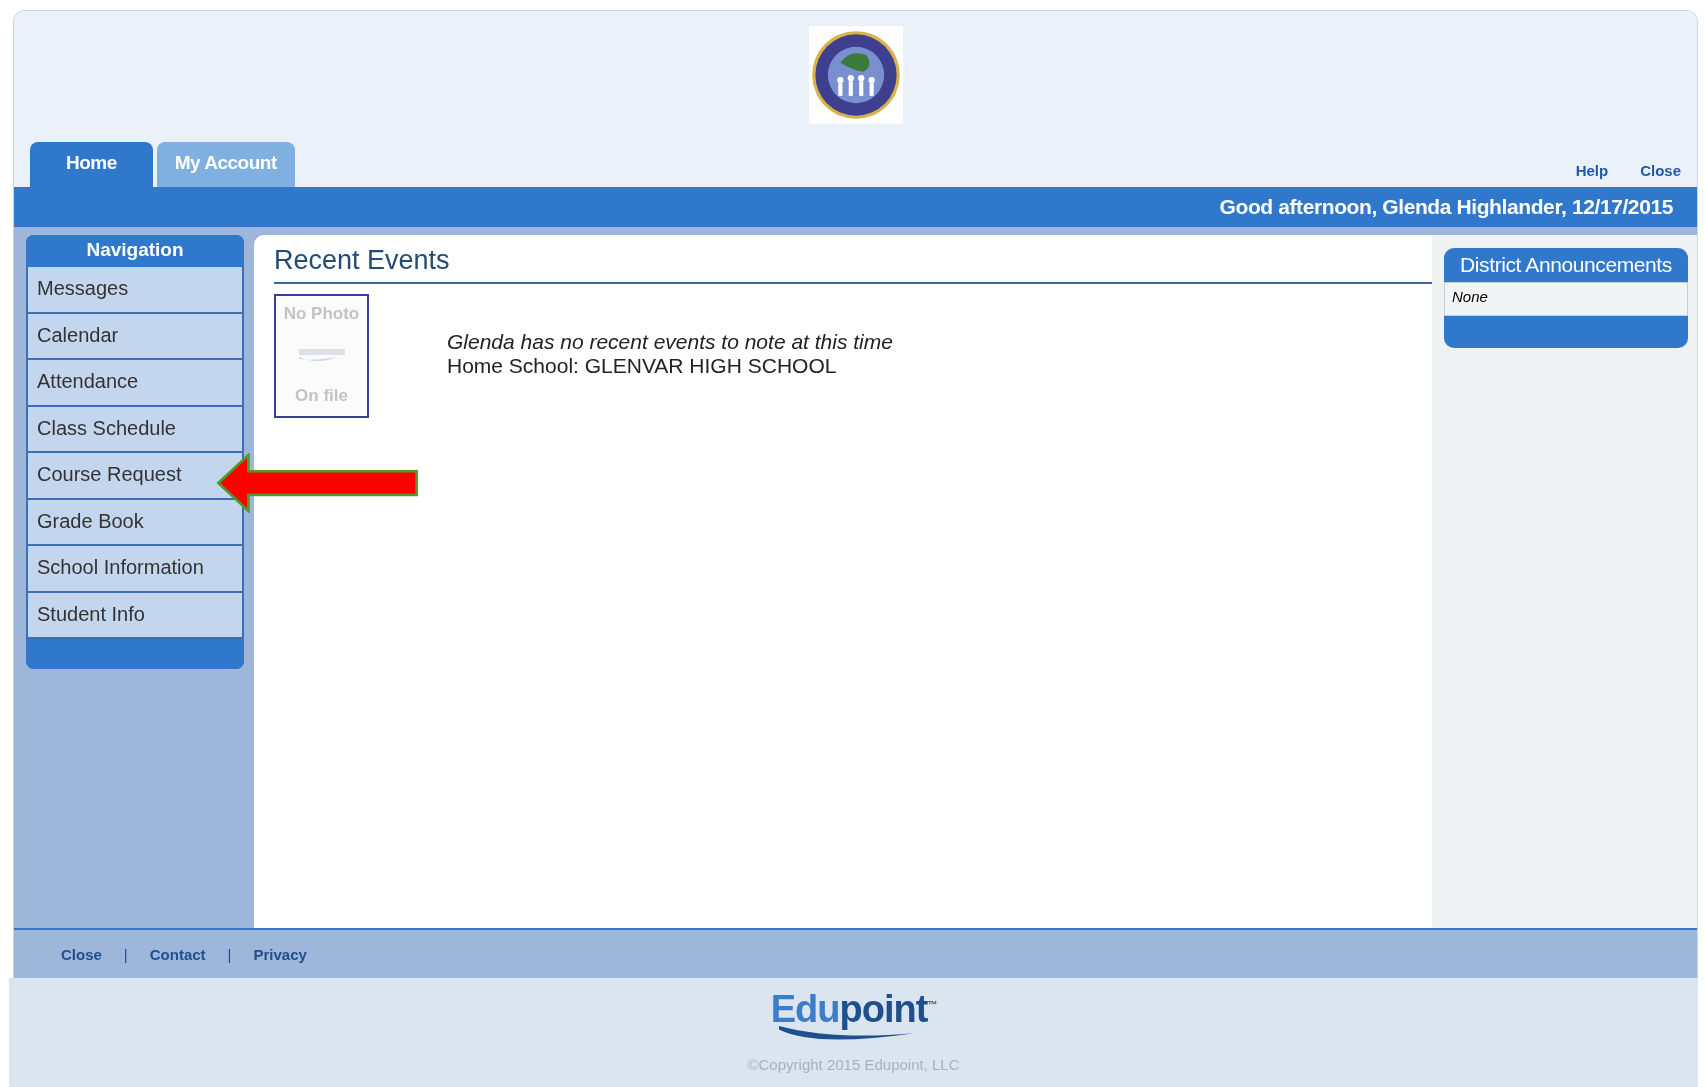 The height and width of the screenshot is (1087, 1704). Describe the element at coordinates (135, 522) in the screenshot. I see `nav-item: Grade Book` at that location.